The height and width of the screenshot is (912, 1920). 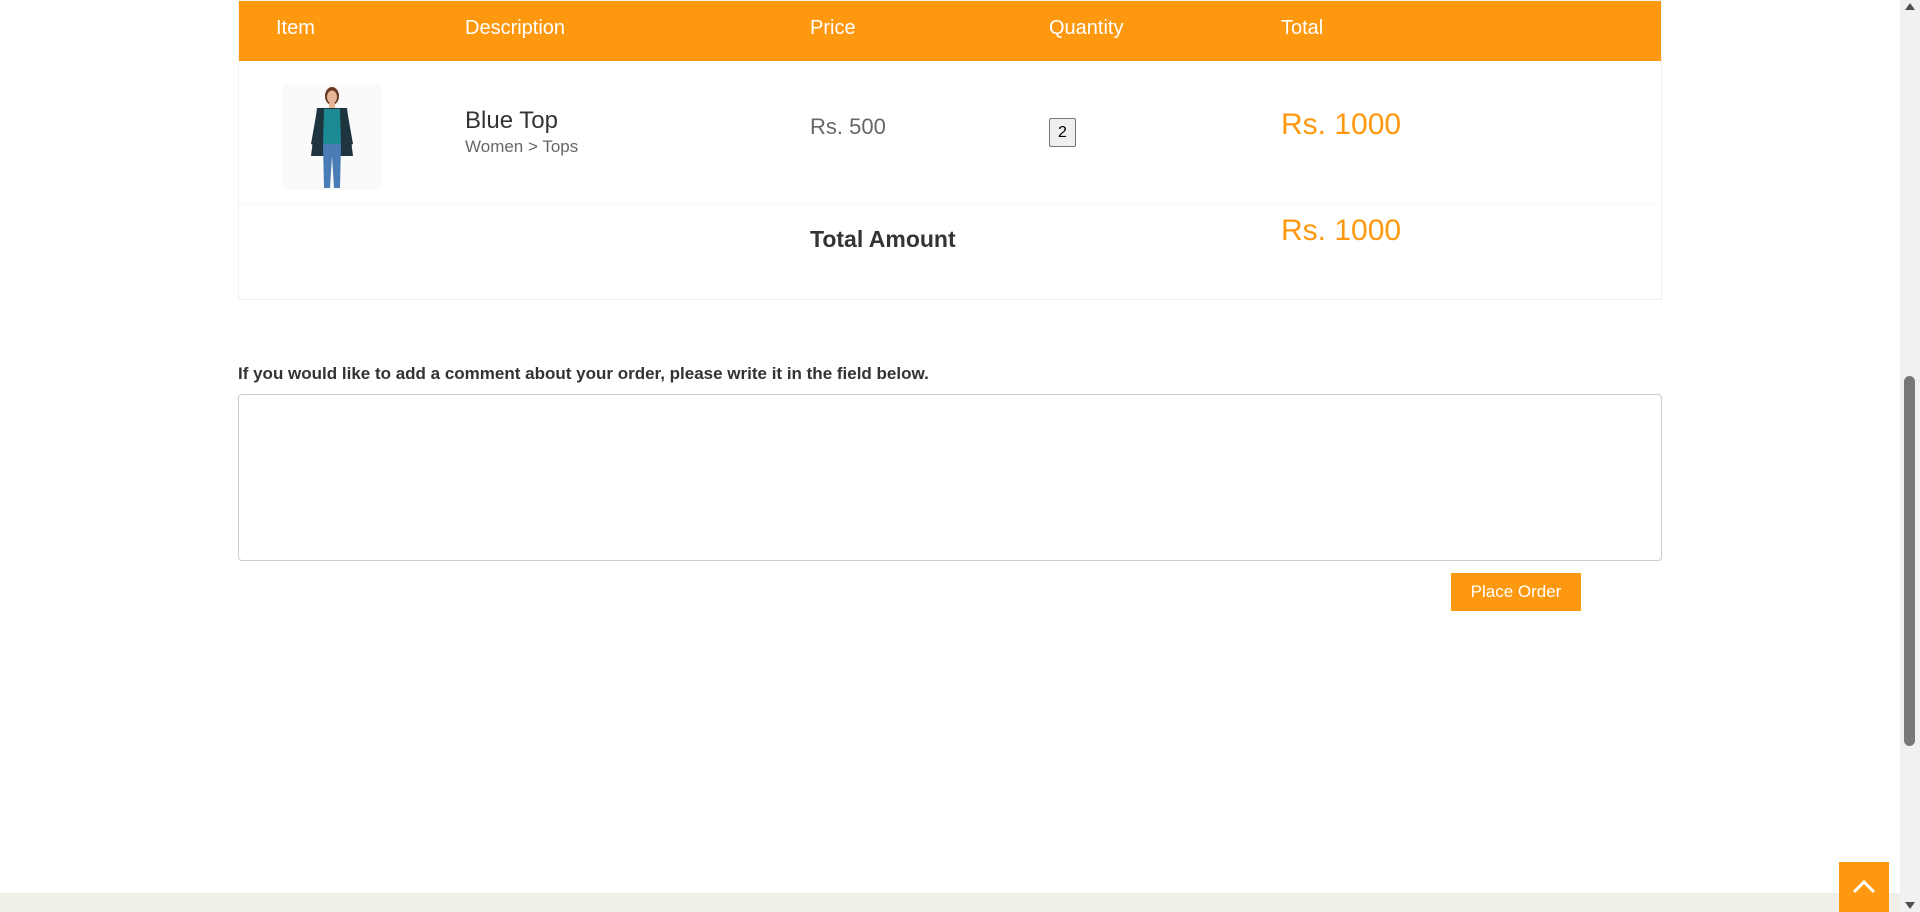 I want to click on product-price: Rs. 500, so click(x=848, y=126).